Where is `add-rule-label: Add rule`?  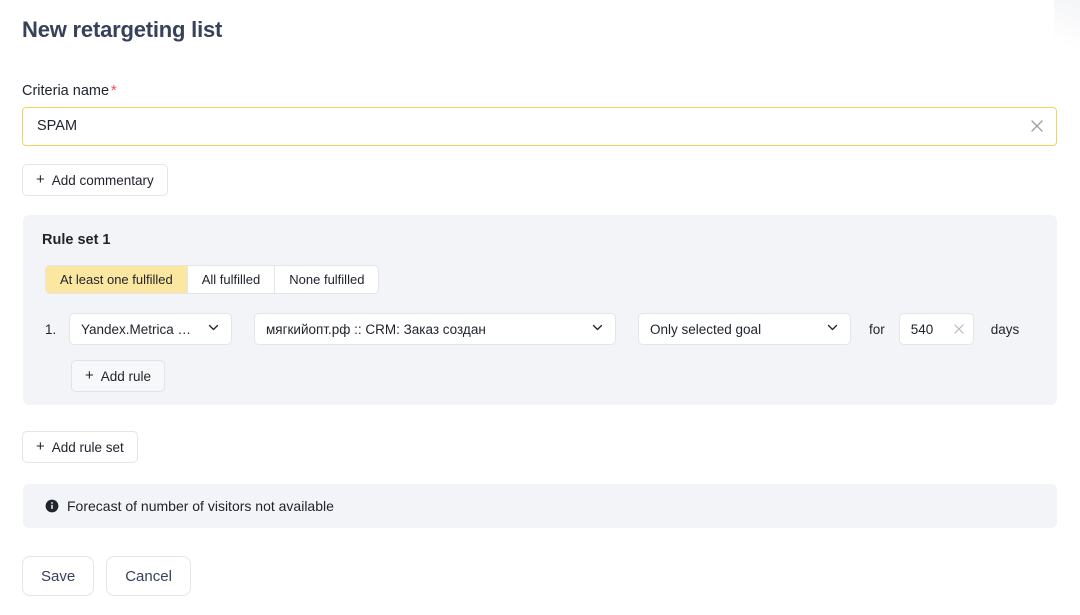
add-rule-label: Add rule is located at coordinates (126, 376).